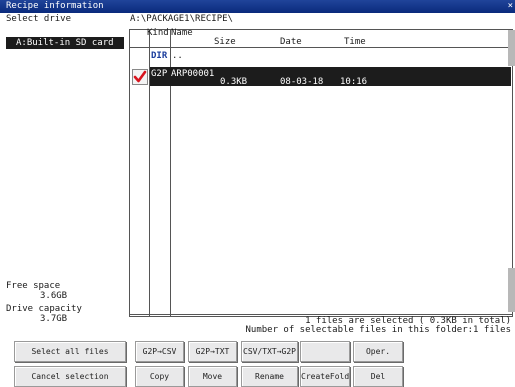 The height and width of the screenshot is (387, 515). I want to click on scroll-down-button, so click(511, 290).